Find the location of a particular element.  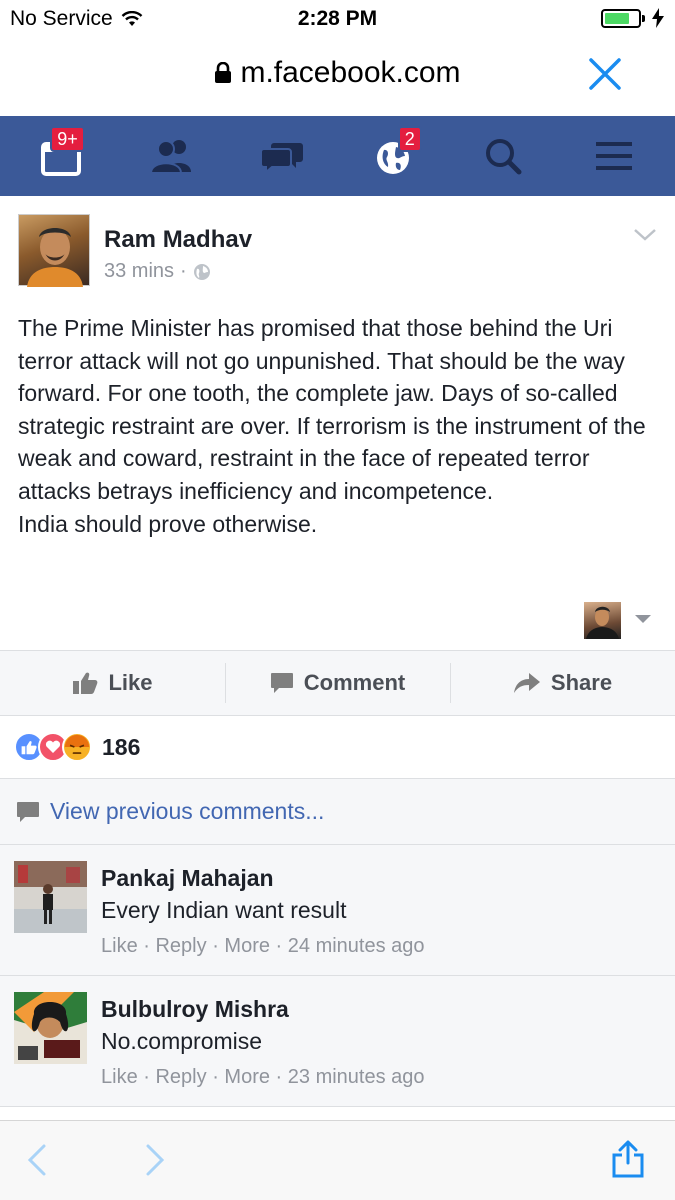

battery-status is located at coordinates (633, 18).